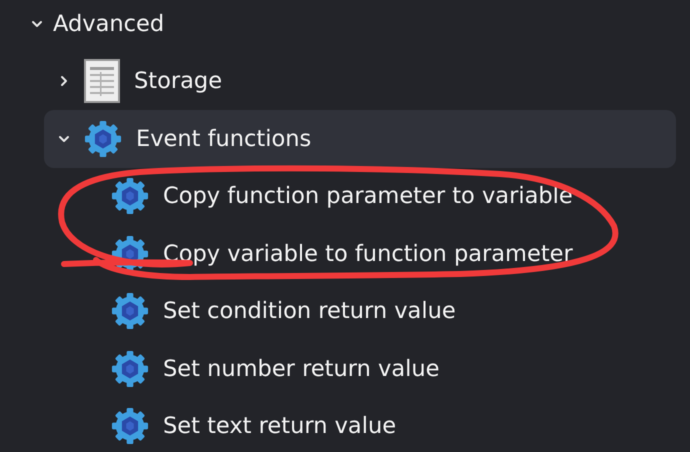 This screenshot has height=452, width=690. Describe the element at coordinates (178, 81) in the screenshot. I see `tree-item-label: Storage` at that location.